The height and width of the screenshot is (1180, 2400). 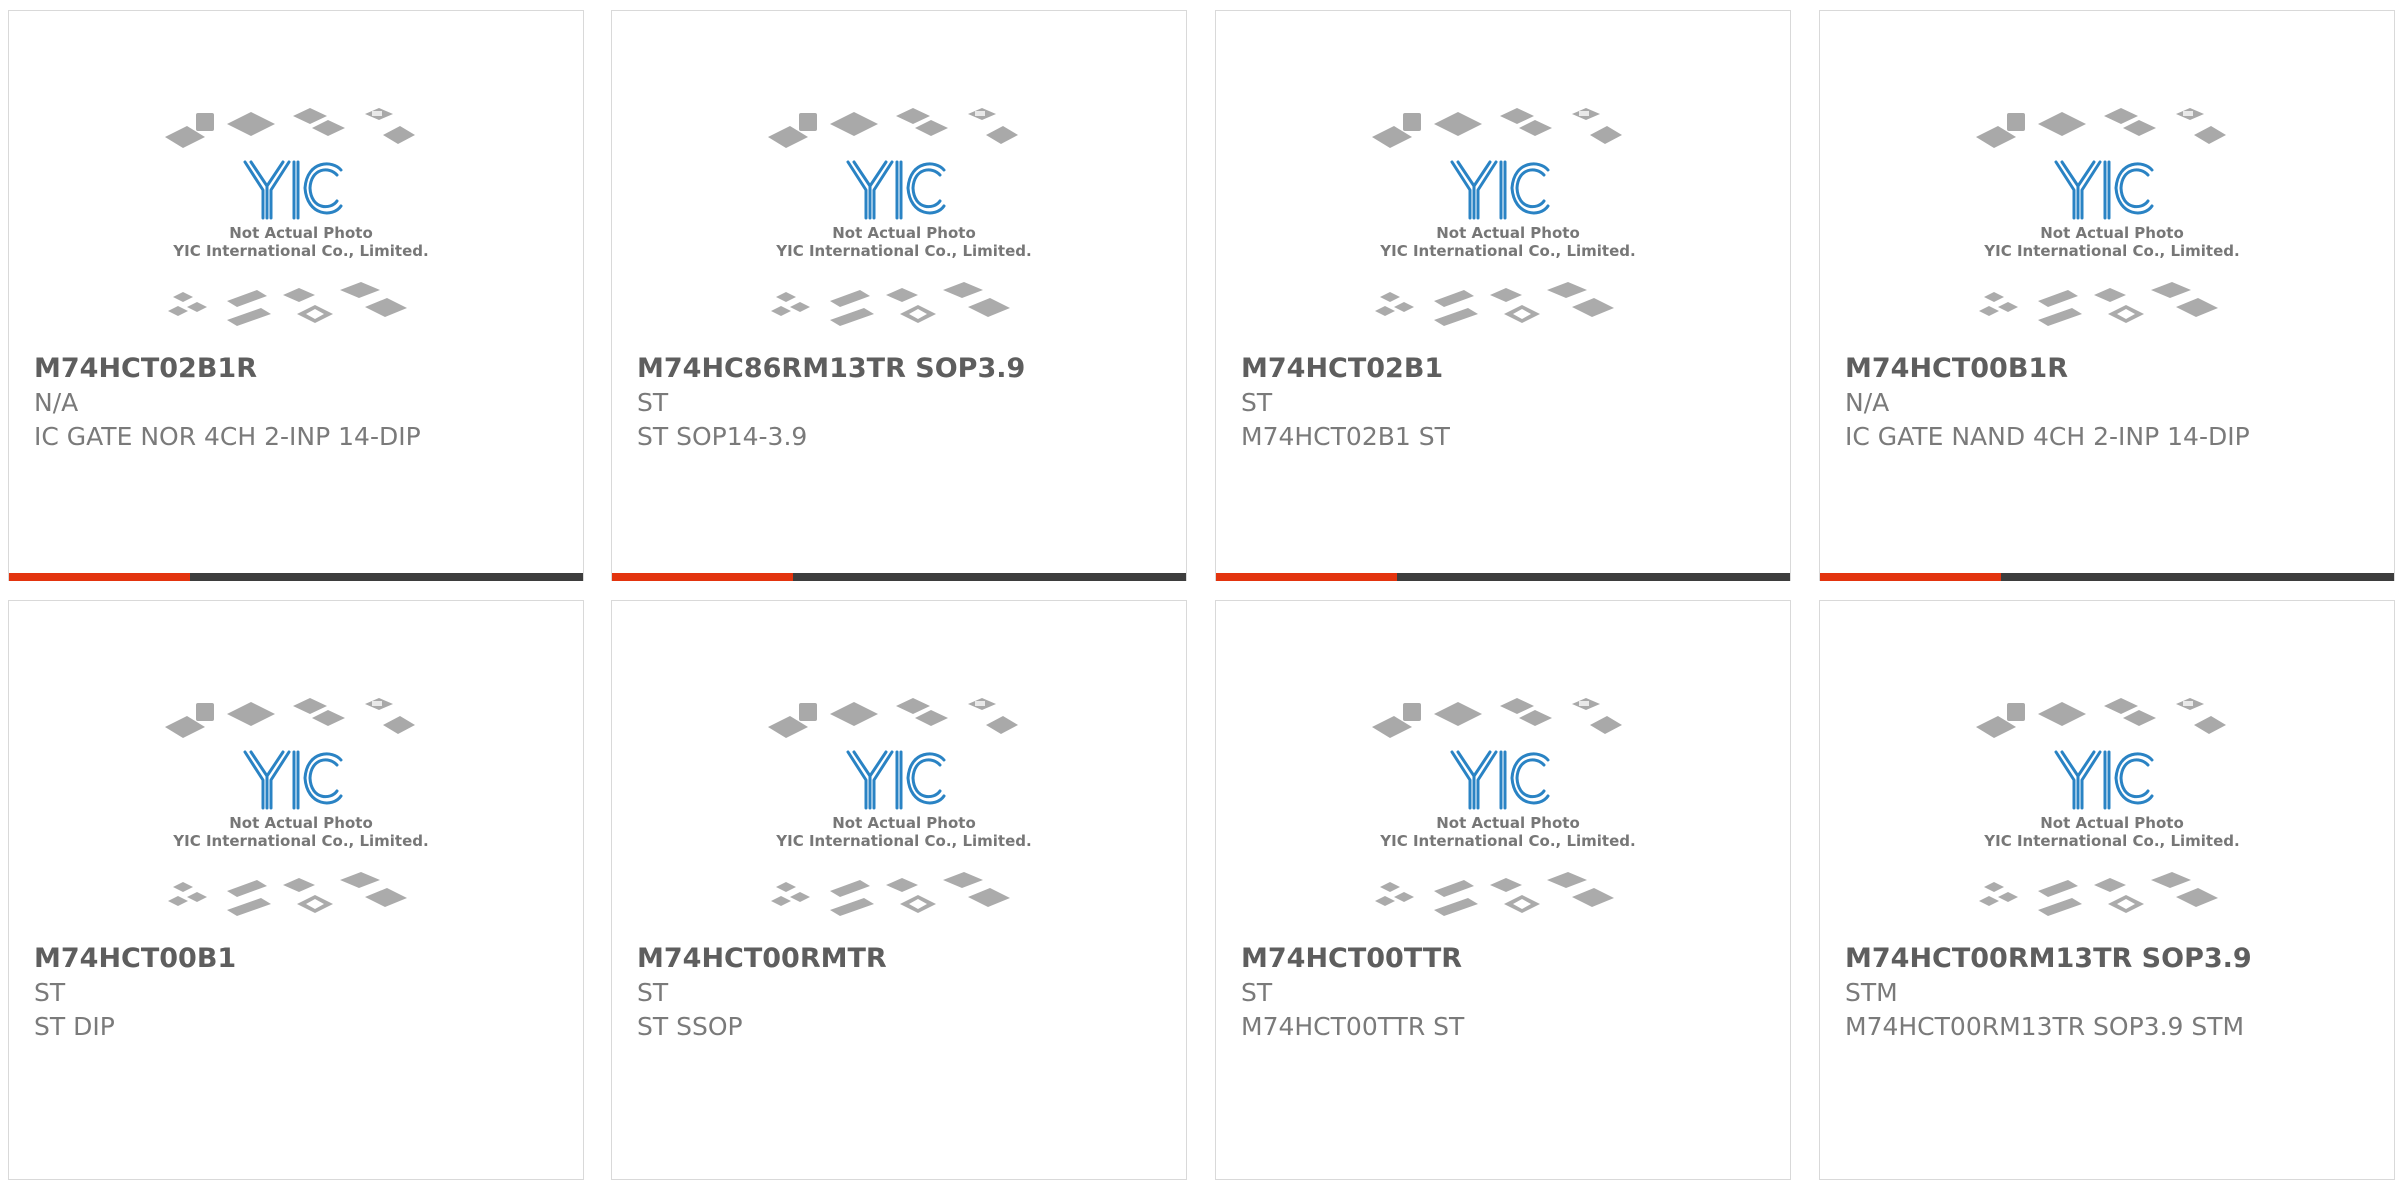 What do you see at coordinates (2109, 959) in the screenshot?
I see `part-number: M74HCT00RM13TR SOP3.9` at bounding box center [2109, 959].